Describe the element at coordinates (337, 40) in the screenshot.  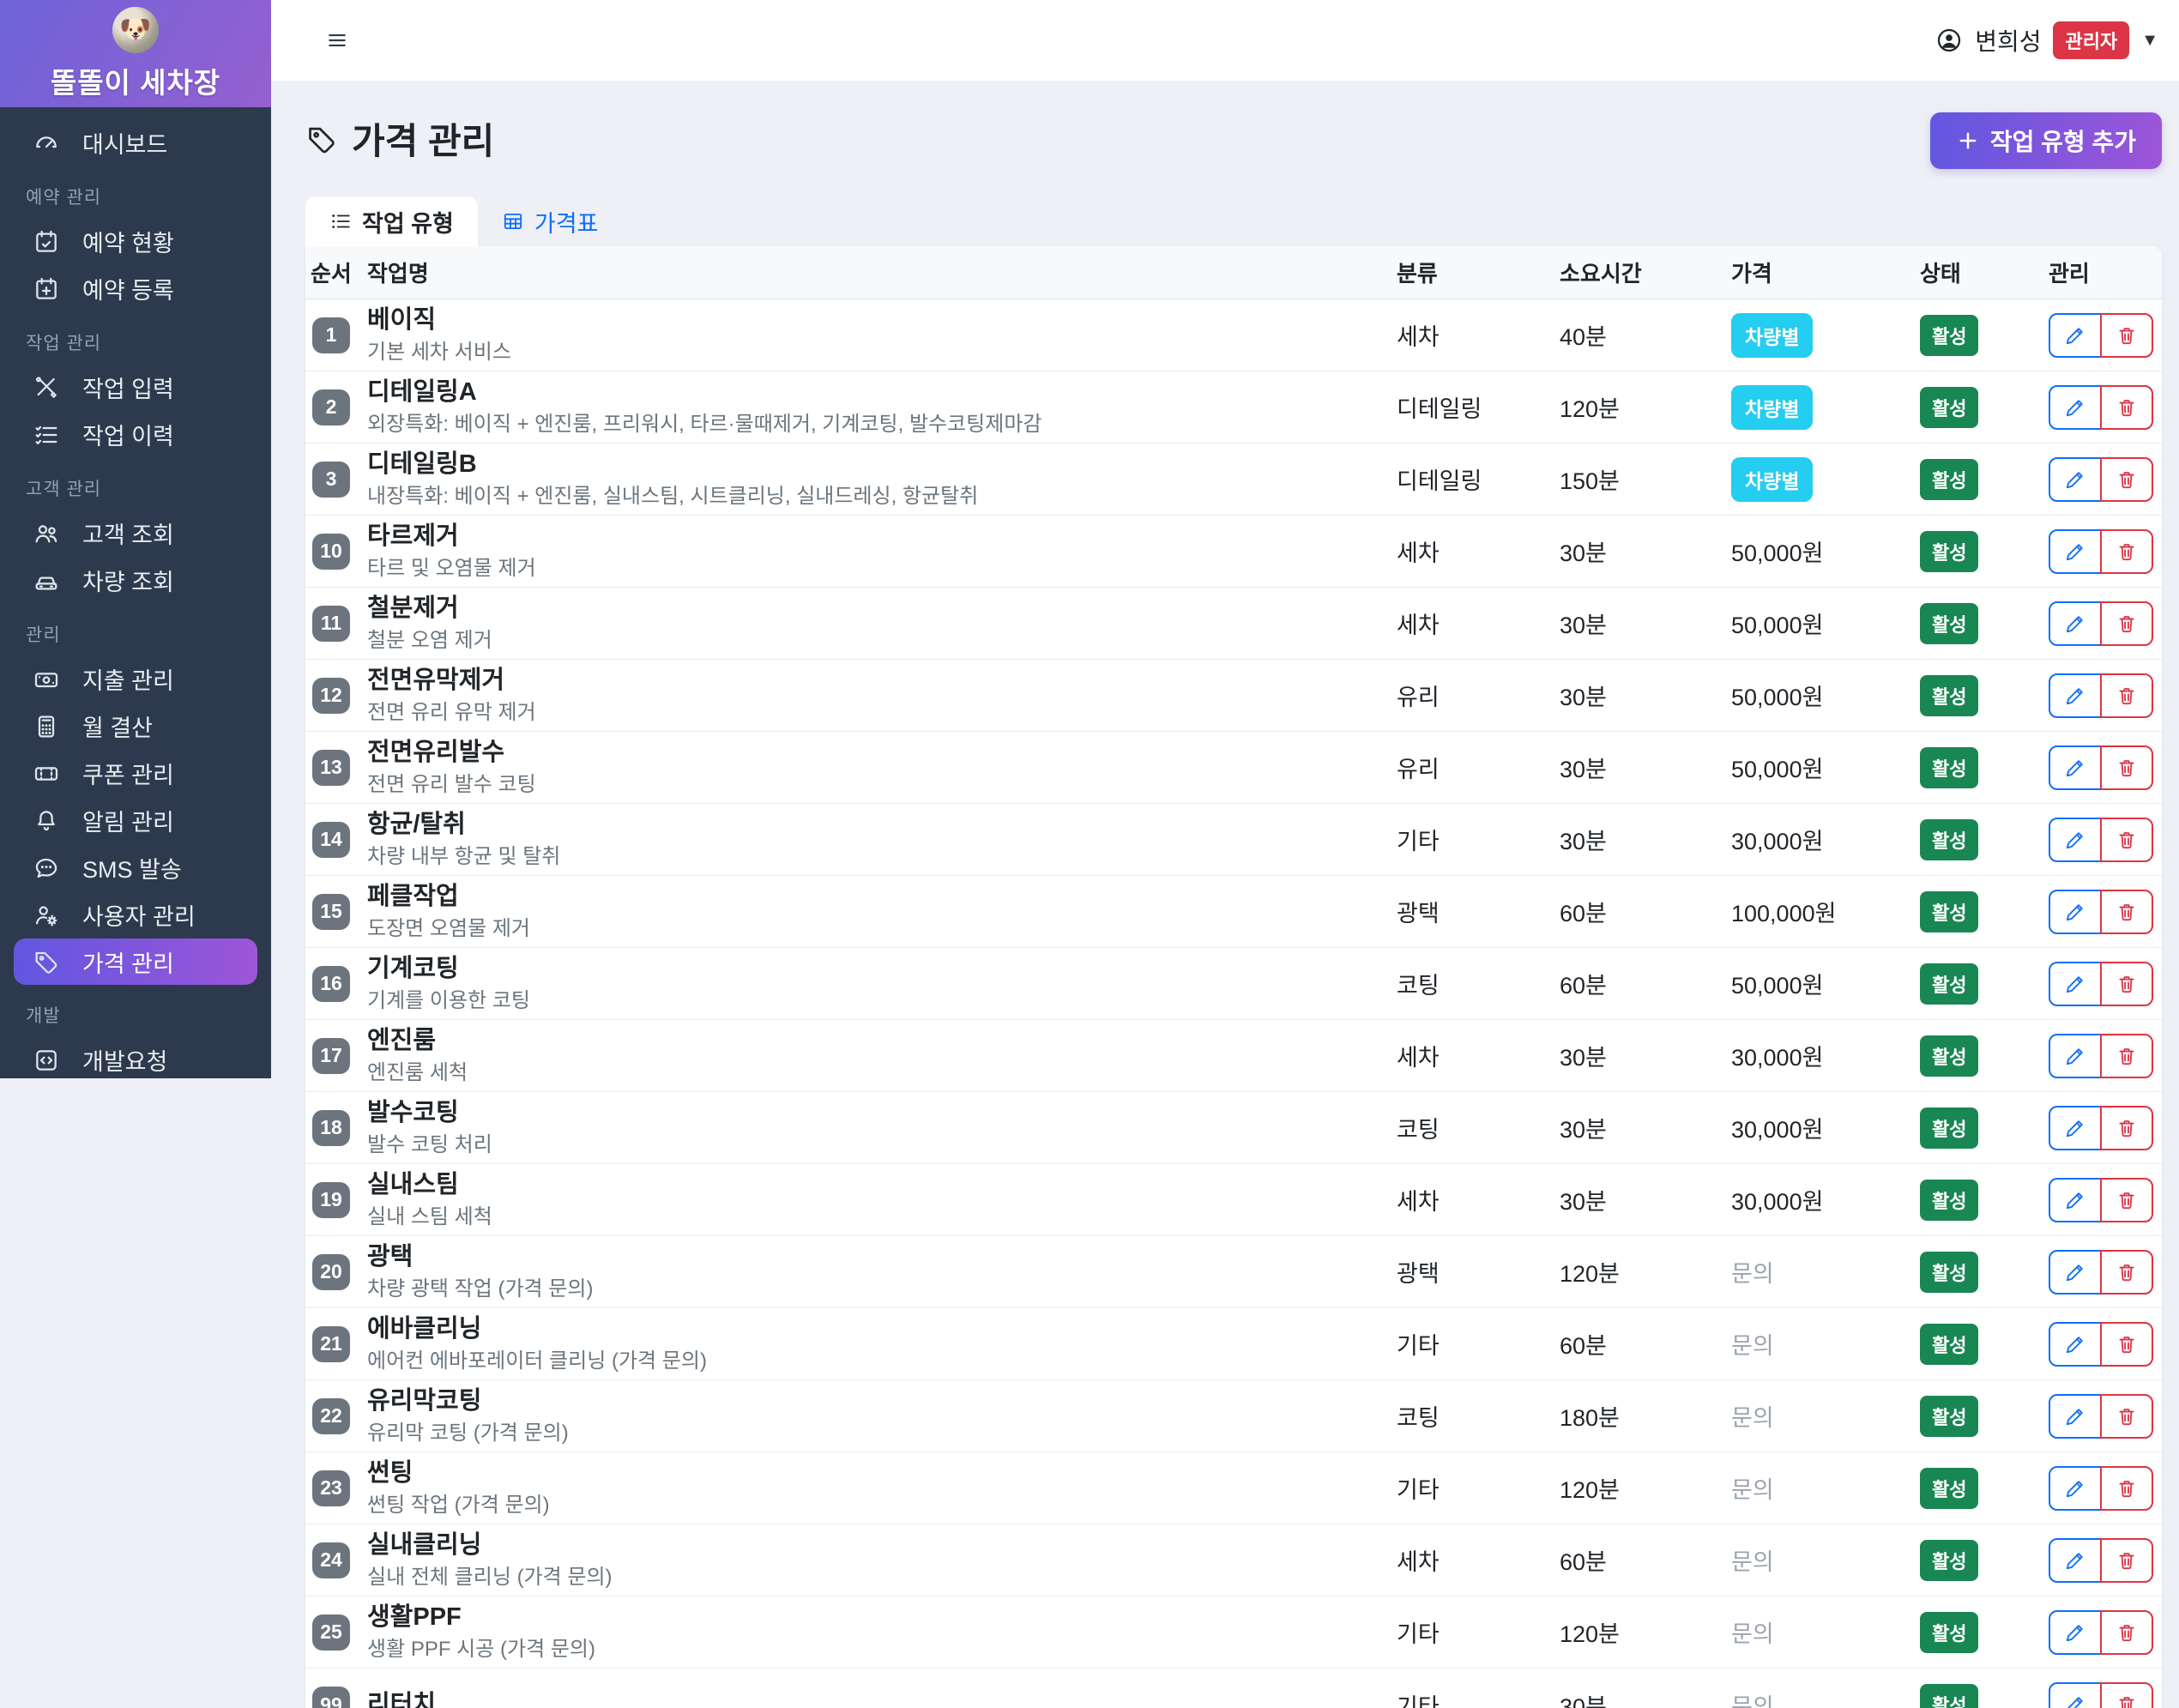
I see `menu-toggle-button` at that location.